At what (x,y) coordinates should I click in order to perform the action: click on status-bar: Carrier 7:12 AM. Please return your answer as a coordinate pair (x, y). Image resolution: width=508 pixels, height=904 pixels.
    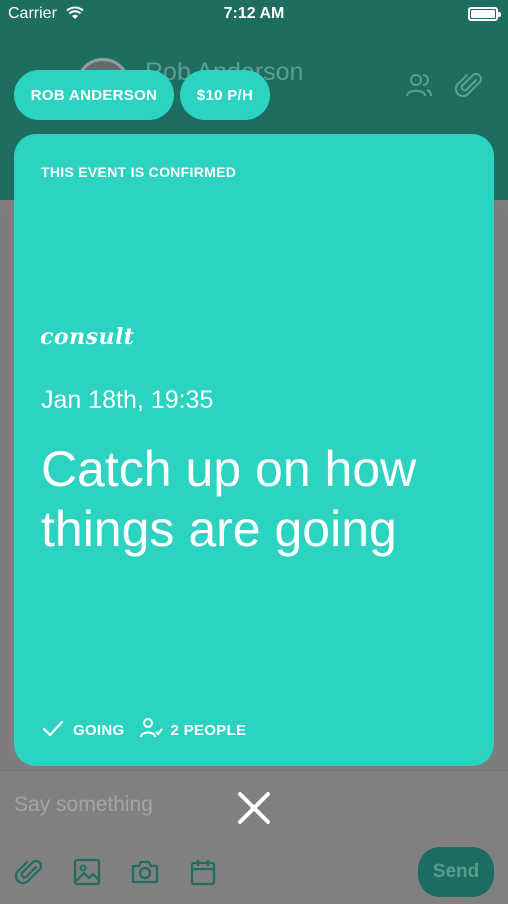
    Looking at the image, I should click on (254, 15).